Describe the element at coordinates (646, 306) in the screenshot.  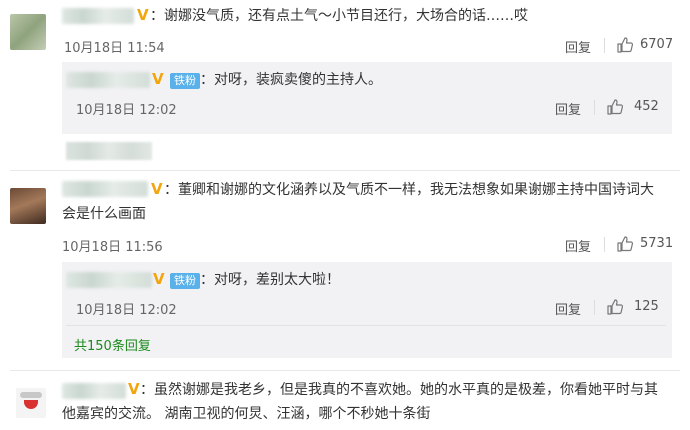
I see `like-count: 125` at that location.